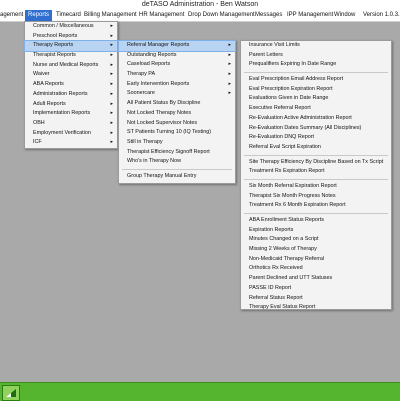 Image resolution: width=400 pixels, height=401 pixels. What do you see at coordinates (316, 250) in the screenshot?
I see `menu-item-missing-2-weeks: Missing 2 Weeks of Therapy` at bounding box center [316, 250].